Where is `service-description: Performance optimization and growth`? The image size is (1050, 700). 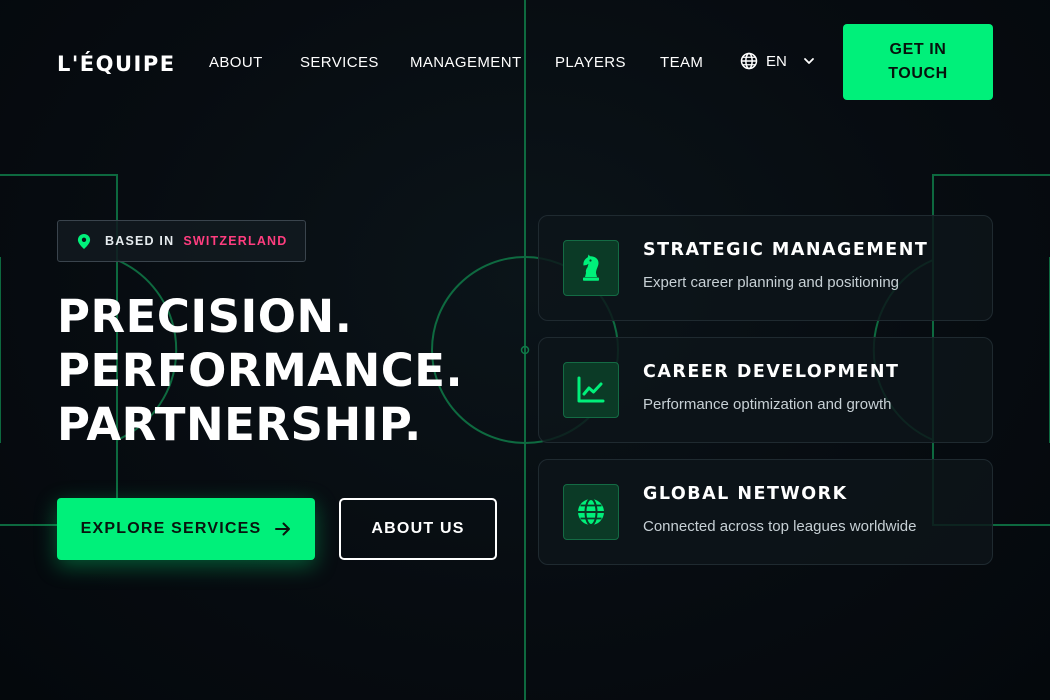
service-description: Performance optimization and growth is located at coordinates (767, 404).